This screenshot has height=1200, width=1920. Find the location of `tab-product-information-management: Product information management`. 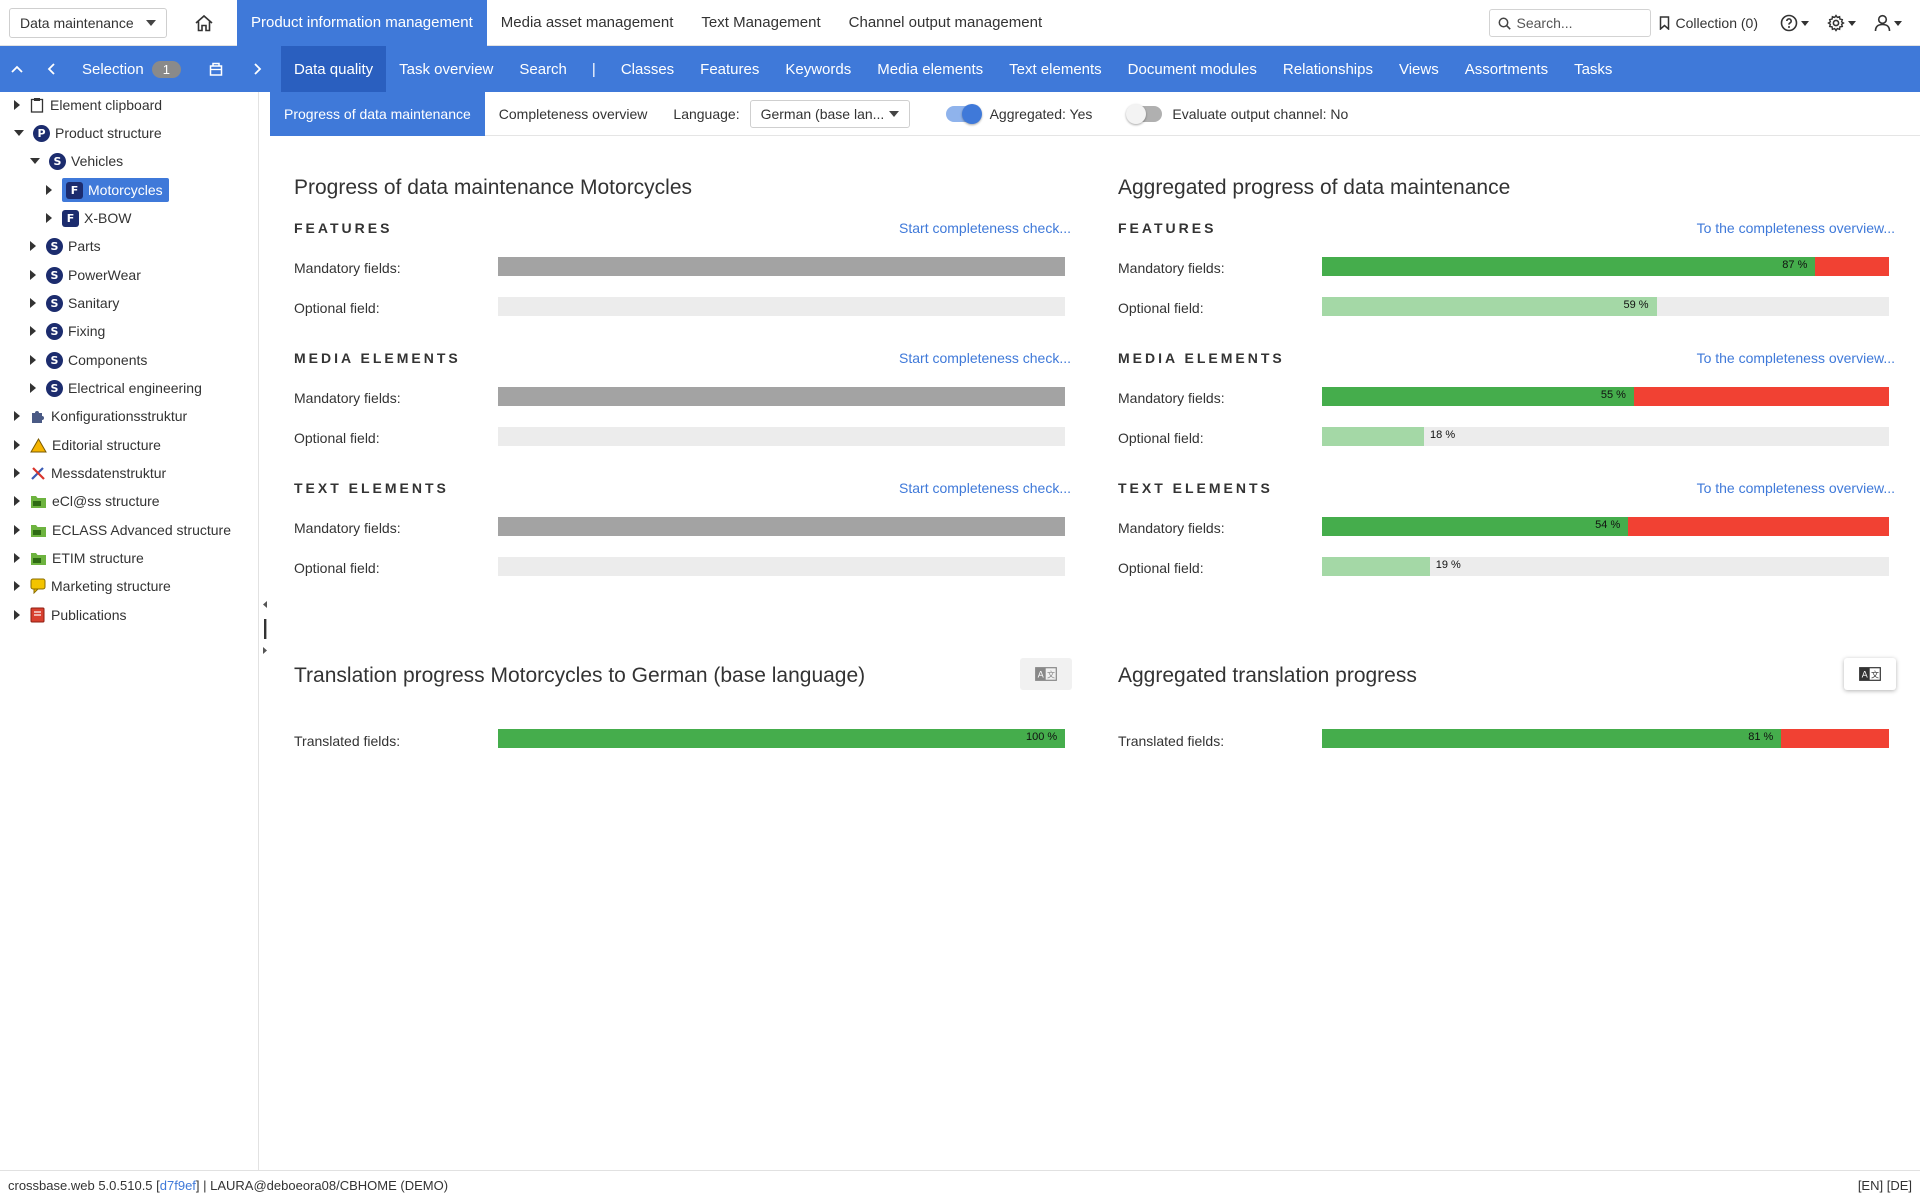

tab-product-information-management: Product information management is located at coordinates (362, 23).